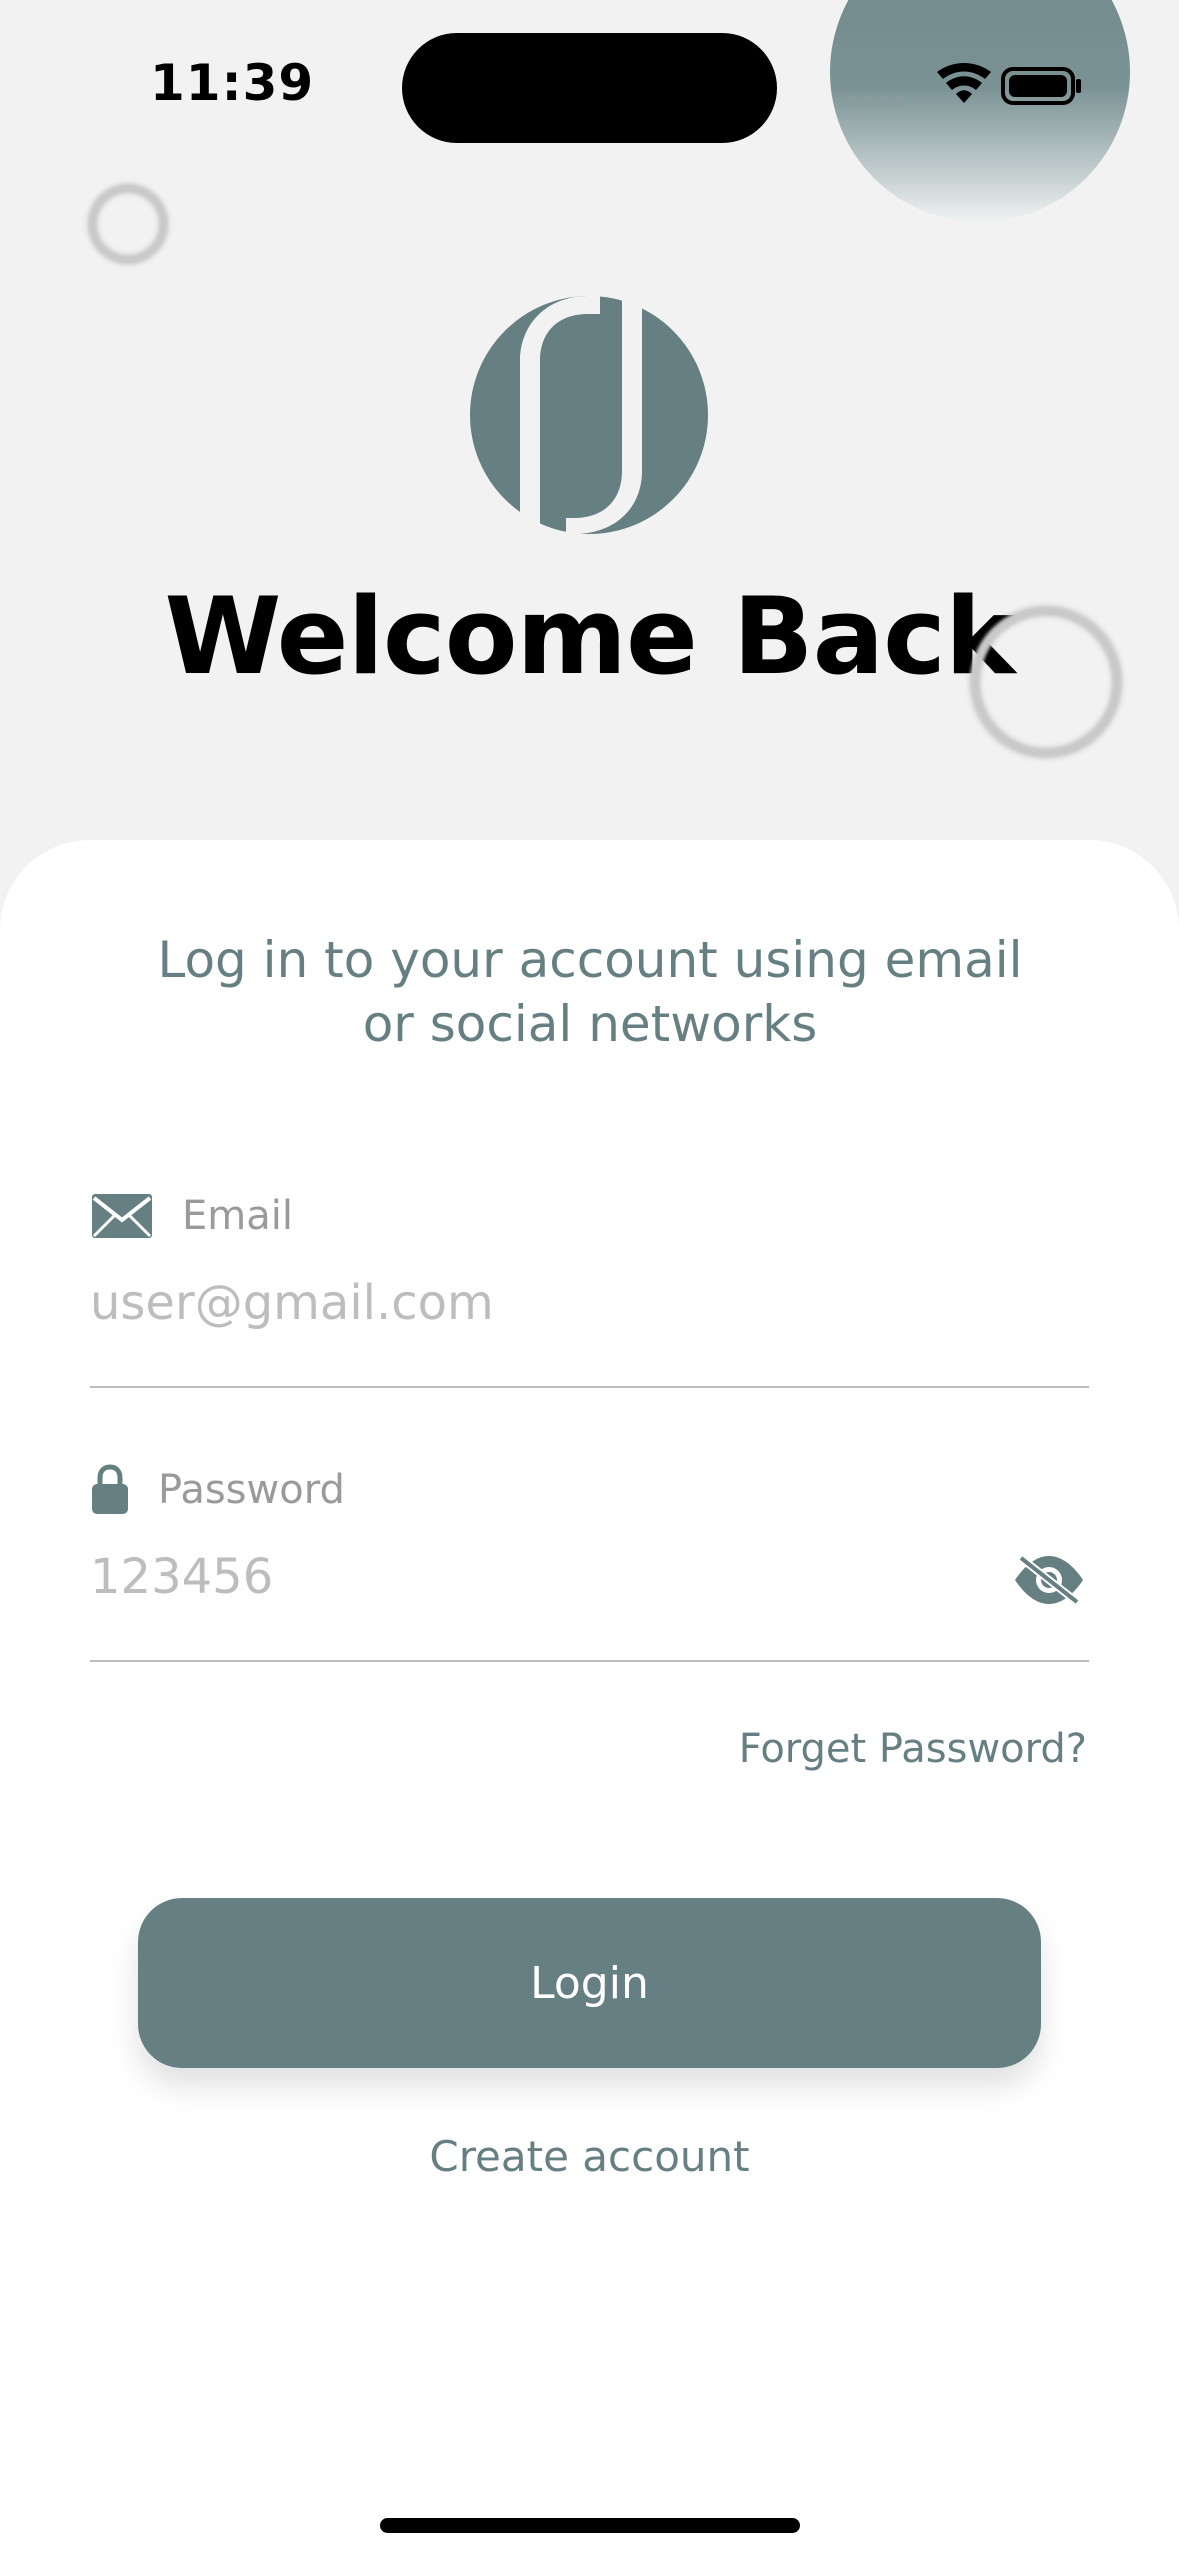 This screenshot has height=2556, width=1179. Describe the element at coordinates (589, 1983) in the screenshot. I see `login-button: Login` at that location.